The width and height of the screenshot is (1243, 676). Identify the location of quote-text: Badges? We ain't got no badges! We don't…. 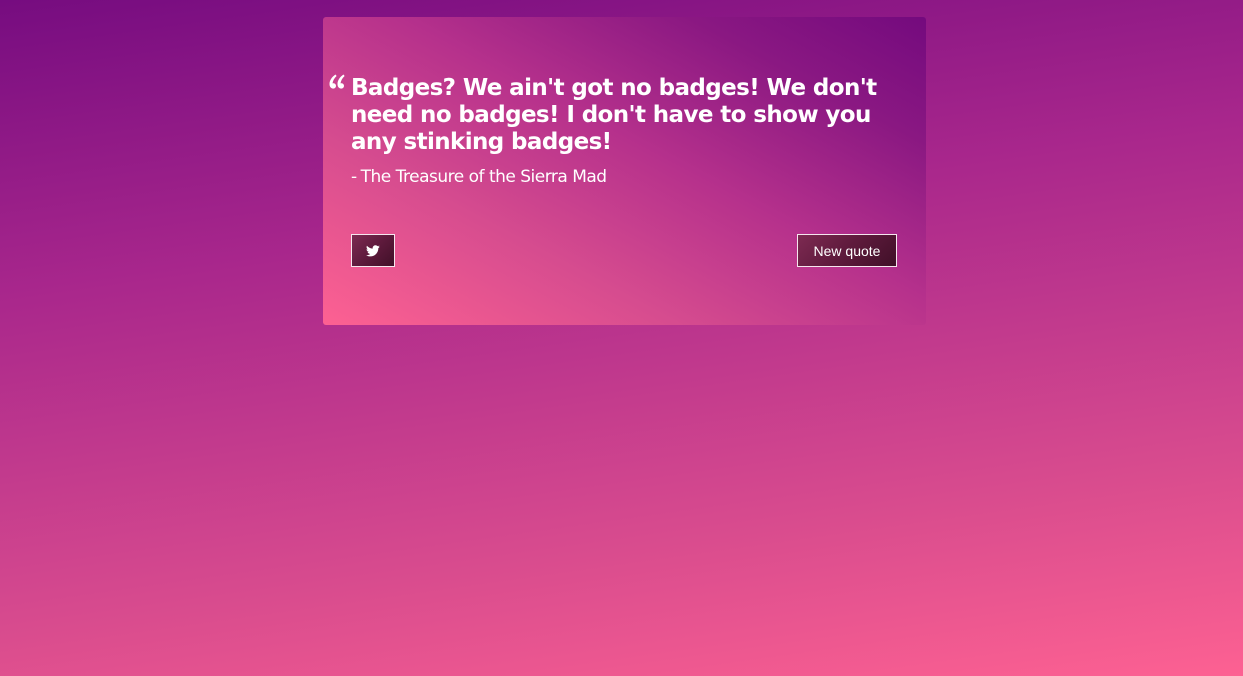
(614, 115).